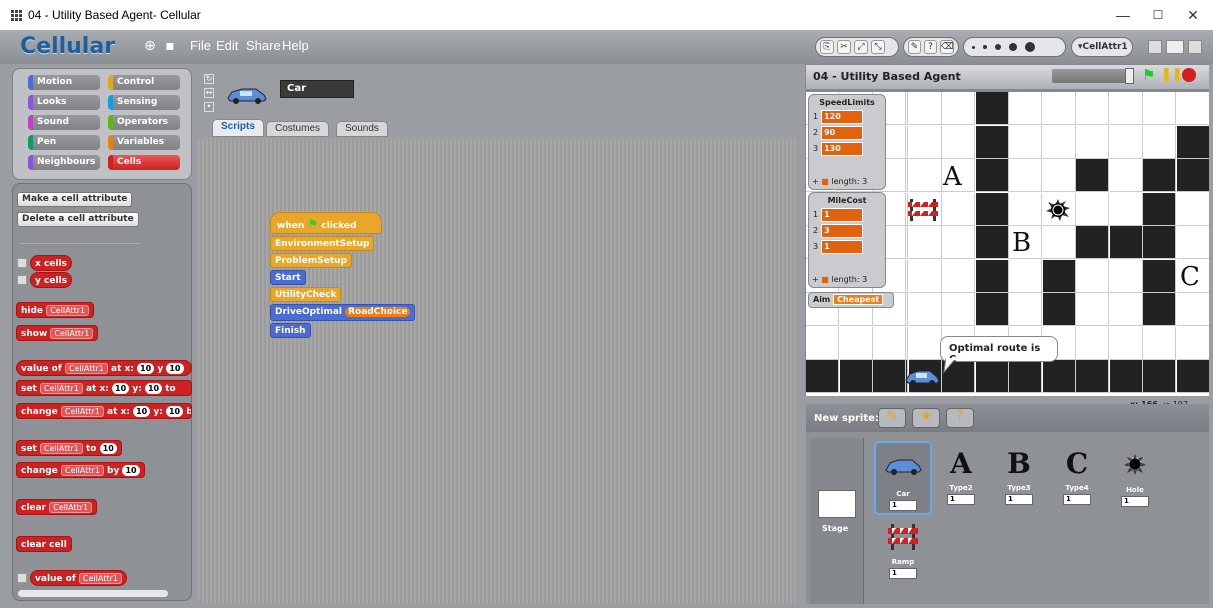 The width and height of the screenshot is (1213, 608). I want to click on block-clear: clear CellAttr1, so click(57, 507).